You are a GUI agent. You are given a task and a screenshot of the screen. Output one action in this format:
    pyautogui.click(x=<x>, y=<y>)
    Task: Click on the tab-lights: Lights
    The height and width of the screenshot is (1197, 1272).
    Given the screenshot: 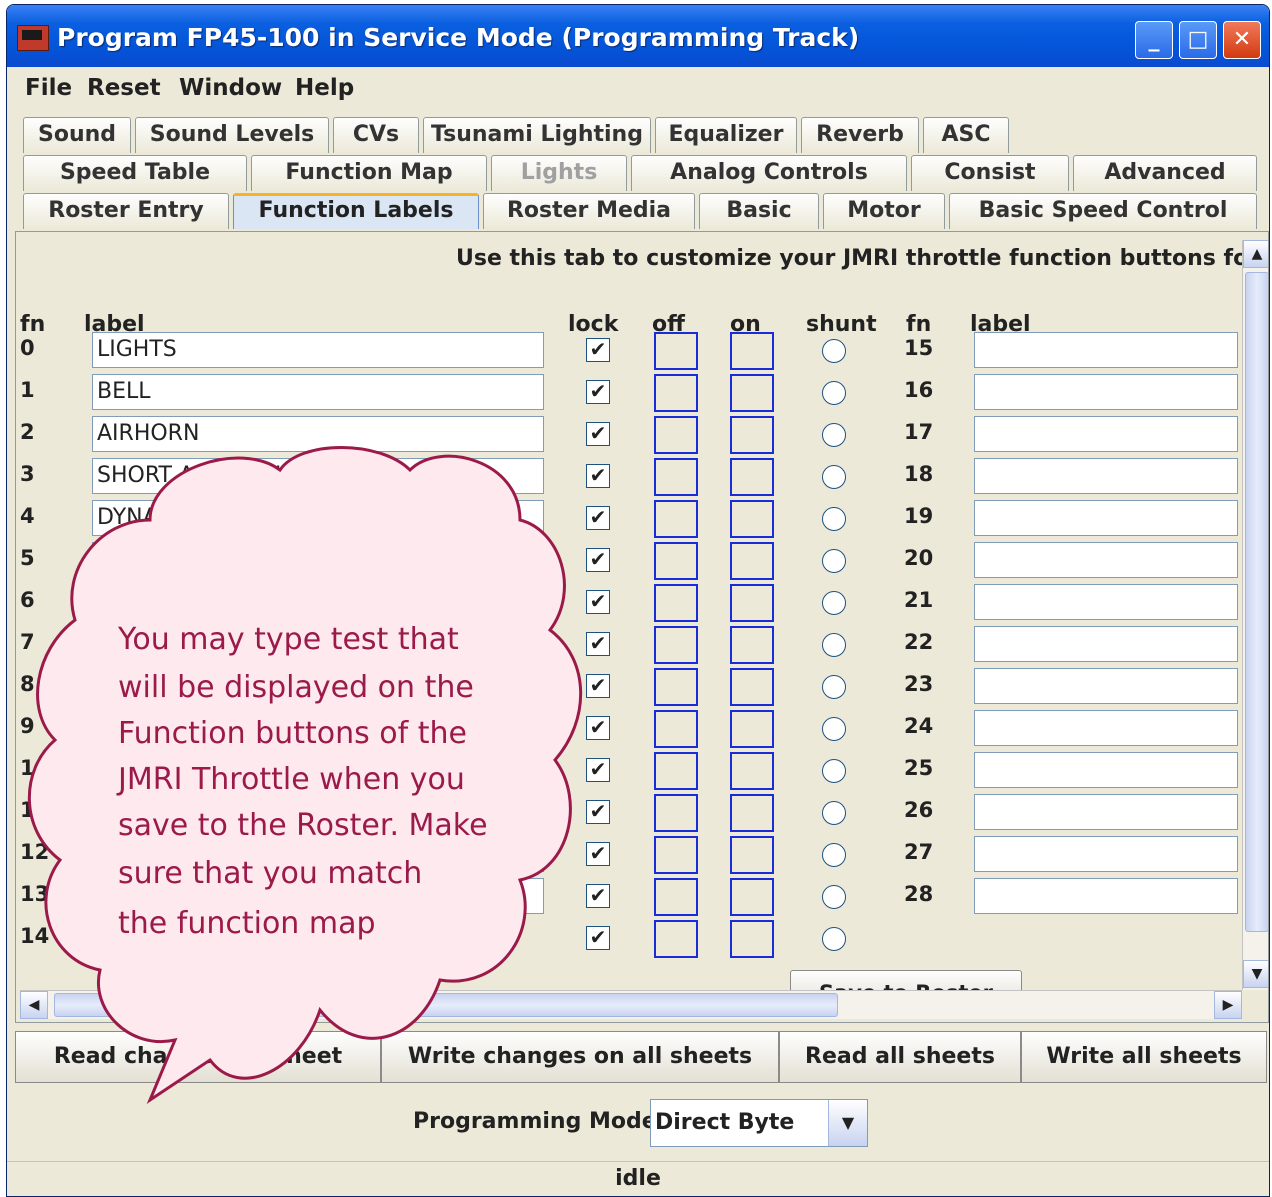 What is the action you would take?
    pyautogui.click(x=559, y=173)
    